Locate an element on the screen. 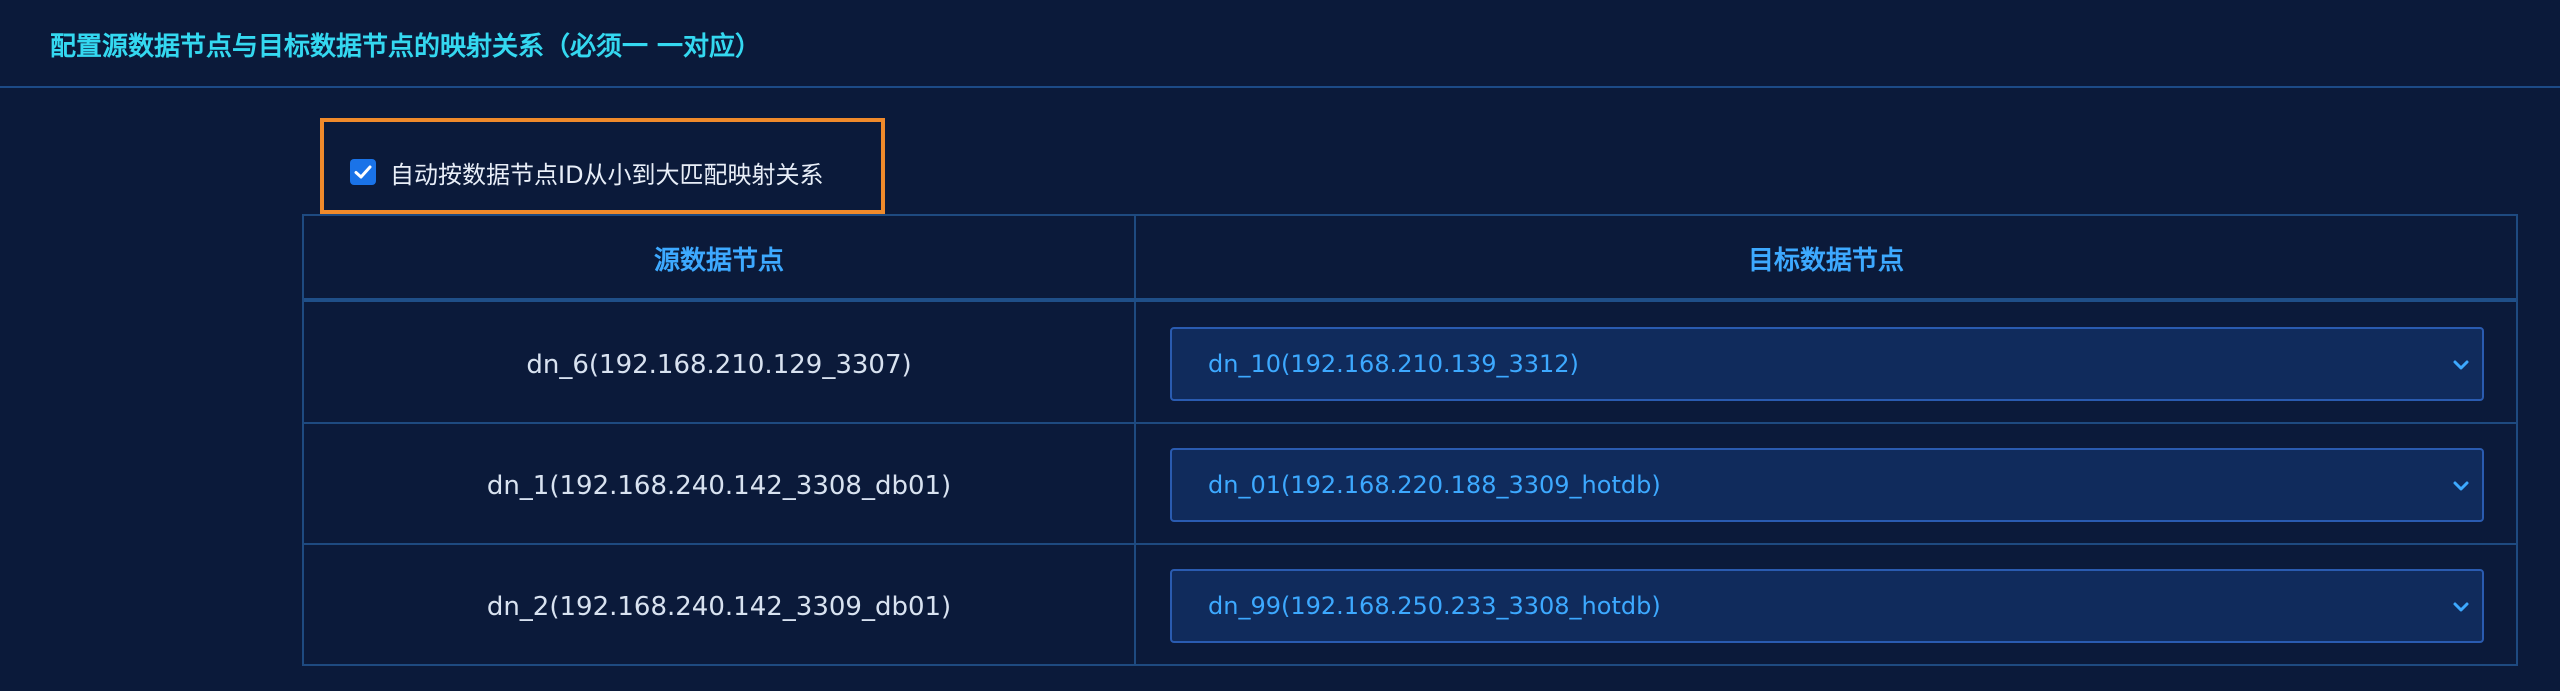  source-node-cell: dn_6(192.168.210.129_3307) is located at coordinates (719, 365).